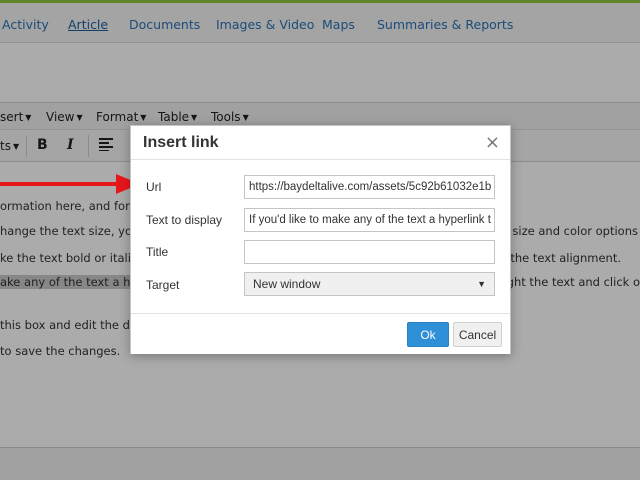 The height and width of the screenshot is (480, 640). What do you see at coordinates (481, 284) in the screenshot?
I see `chevron-down-icon: ▼` at bounding box center [481, 284].